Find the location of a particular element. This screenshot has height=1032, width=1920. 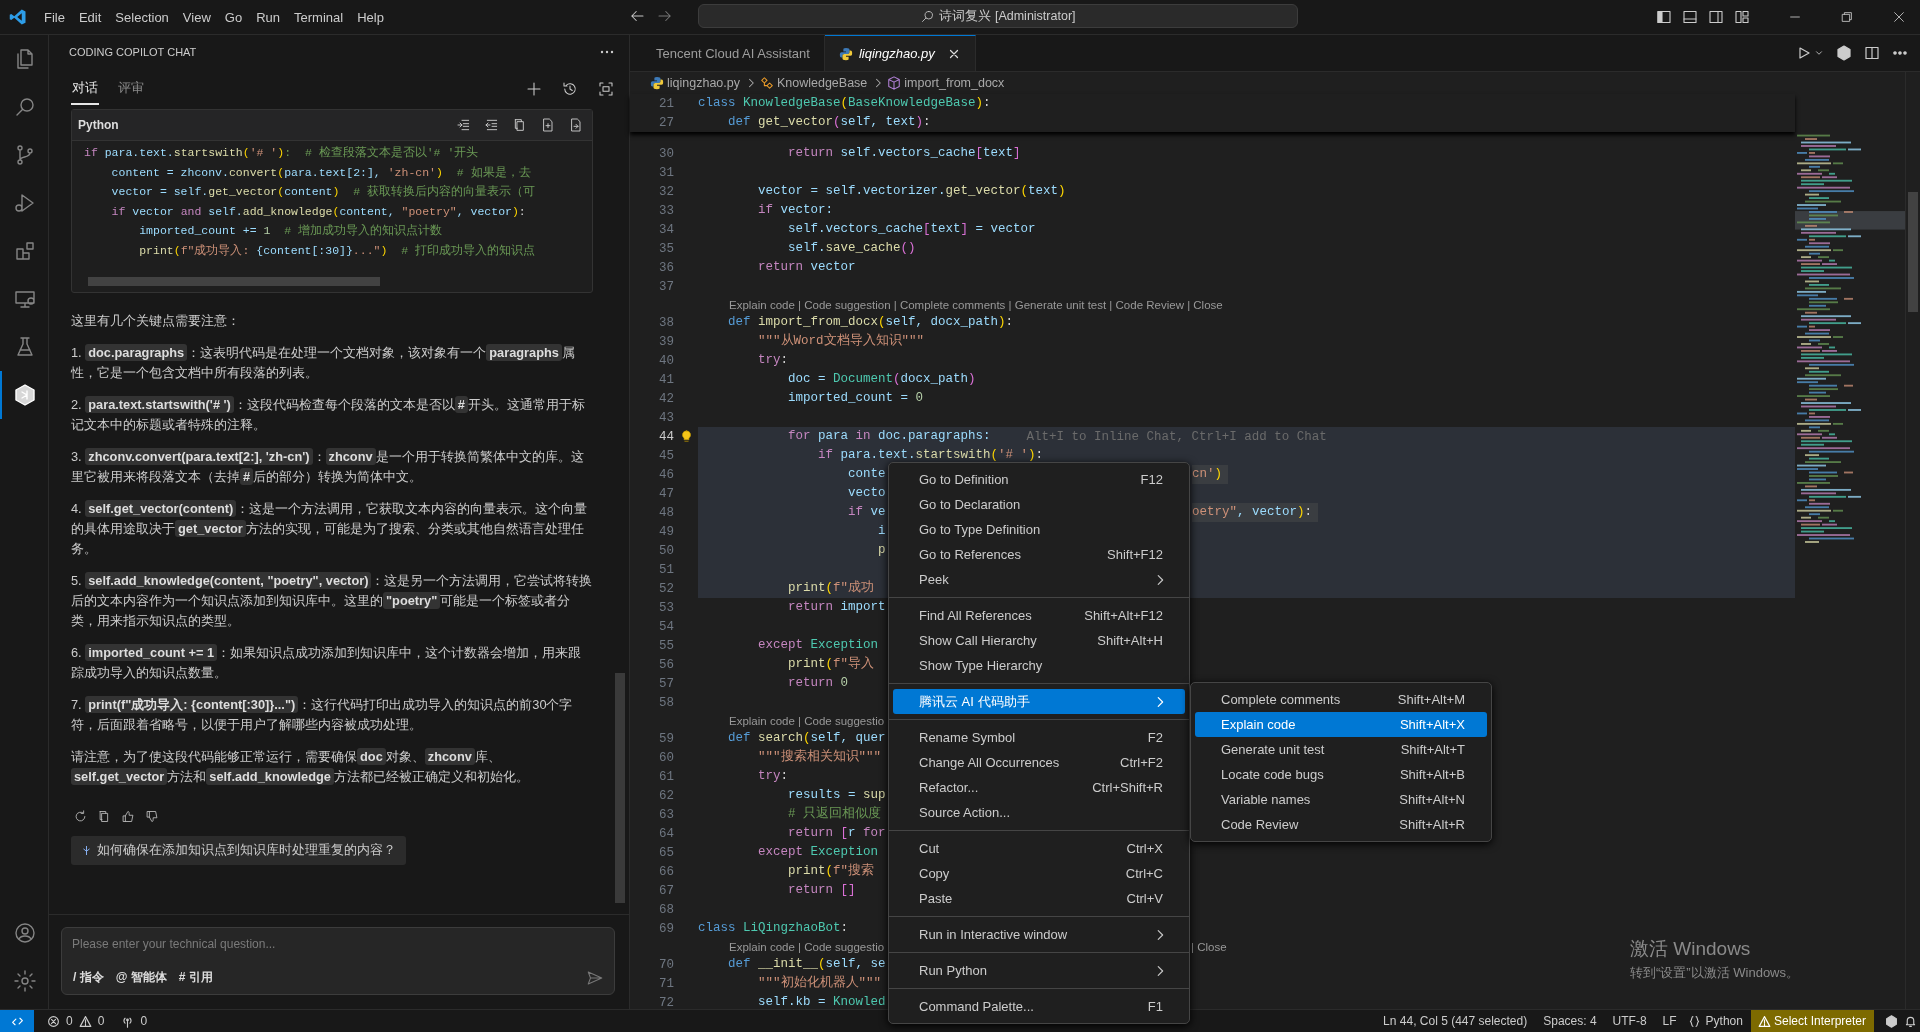

menu-item: Help is located at coordinates (370, 17).